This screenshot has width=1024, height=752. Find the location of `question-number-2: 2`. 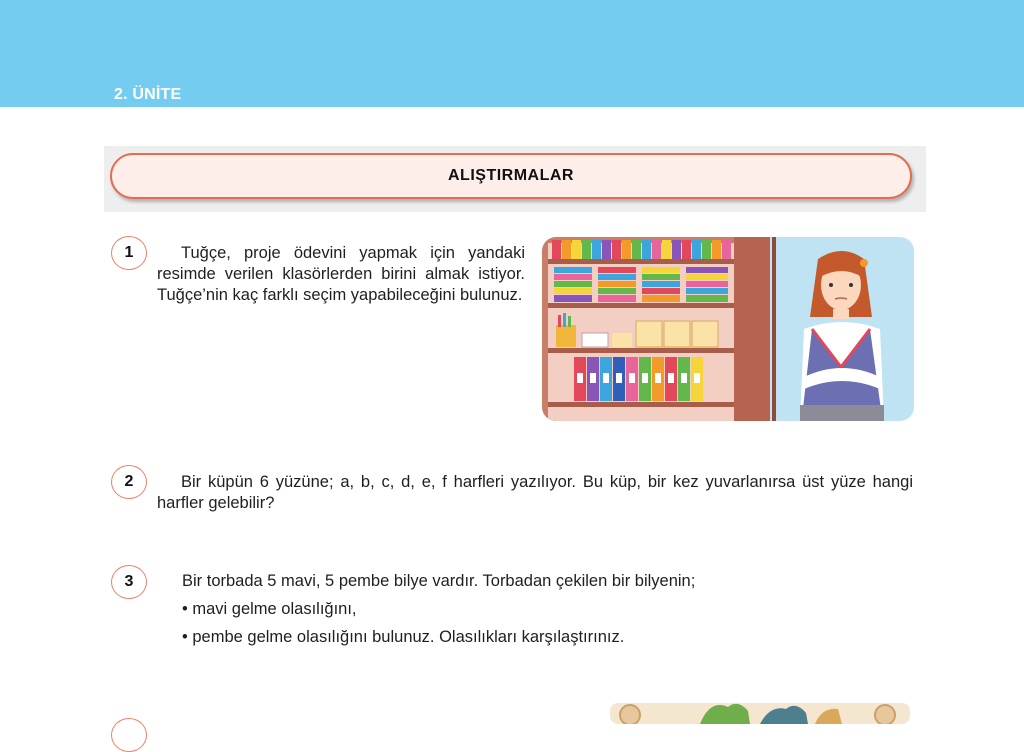

question-number-2: 2 is located at coordinates (129, 482).